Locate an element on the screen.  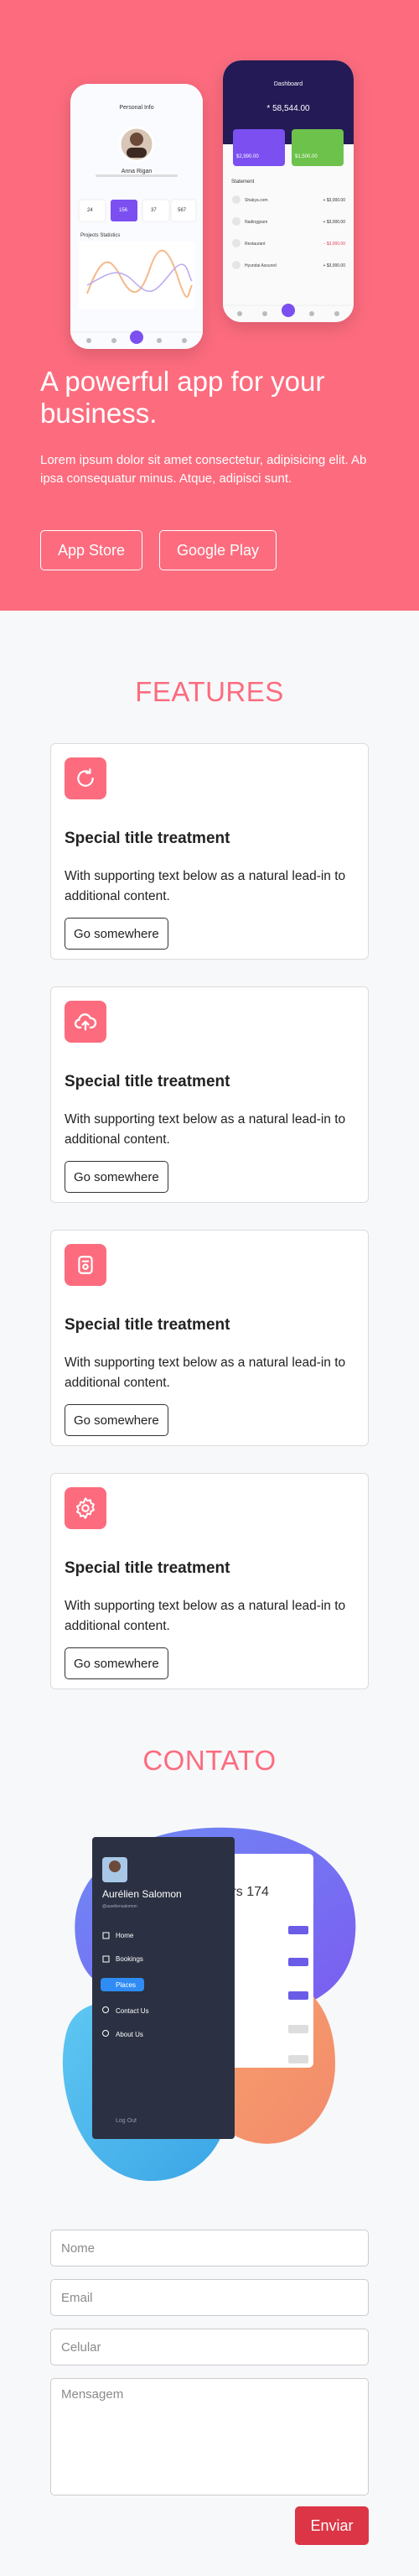
email-input is located at coordinates (209, 2297).